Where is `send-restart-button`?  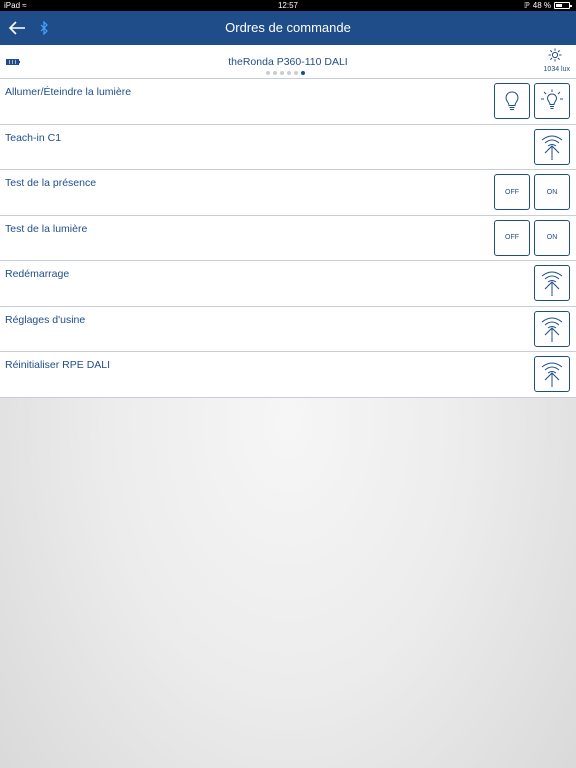
send-restart-button is located at coordinates (552, 283).